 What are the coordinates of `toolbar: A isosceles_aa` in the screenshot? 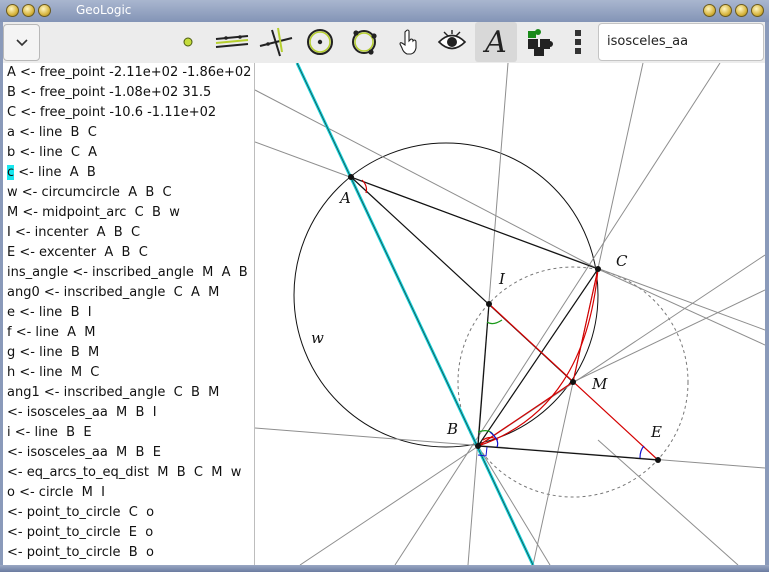 It's located at (384, 43).